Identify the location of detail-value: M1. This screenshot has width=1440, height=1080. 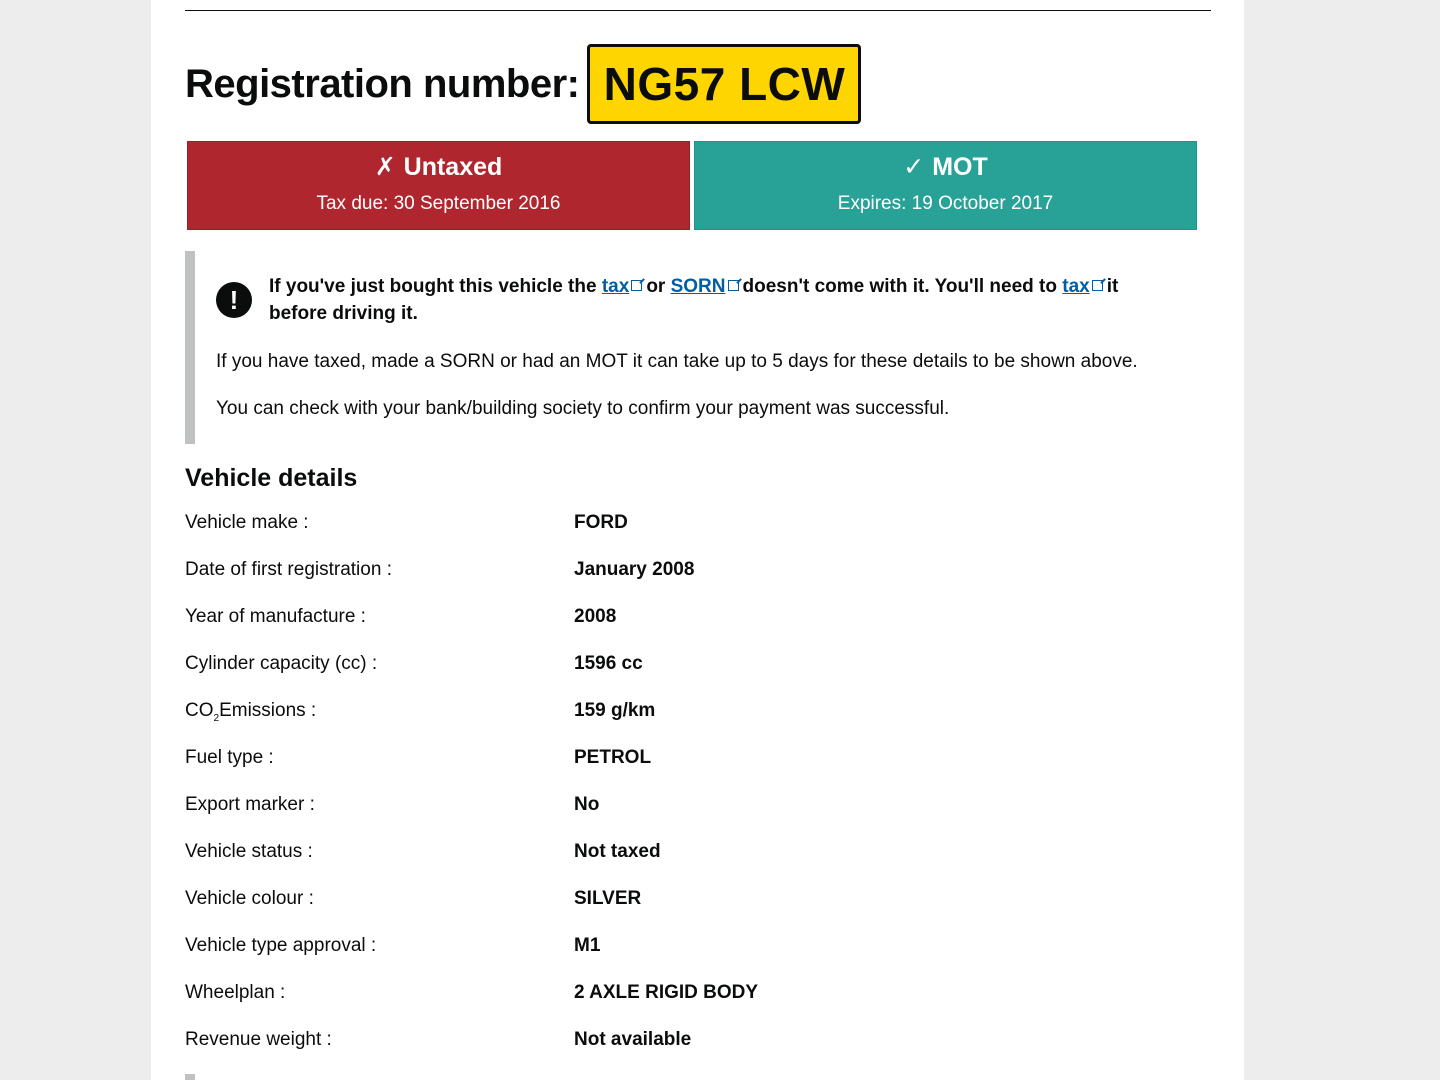
(587, 945).